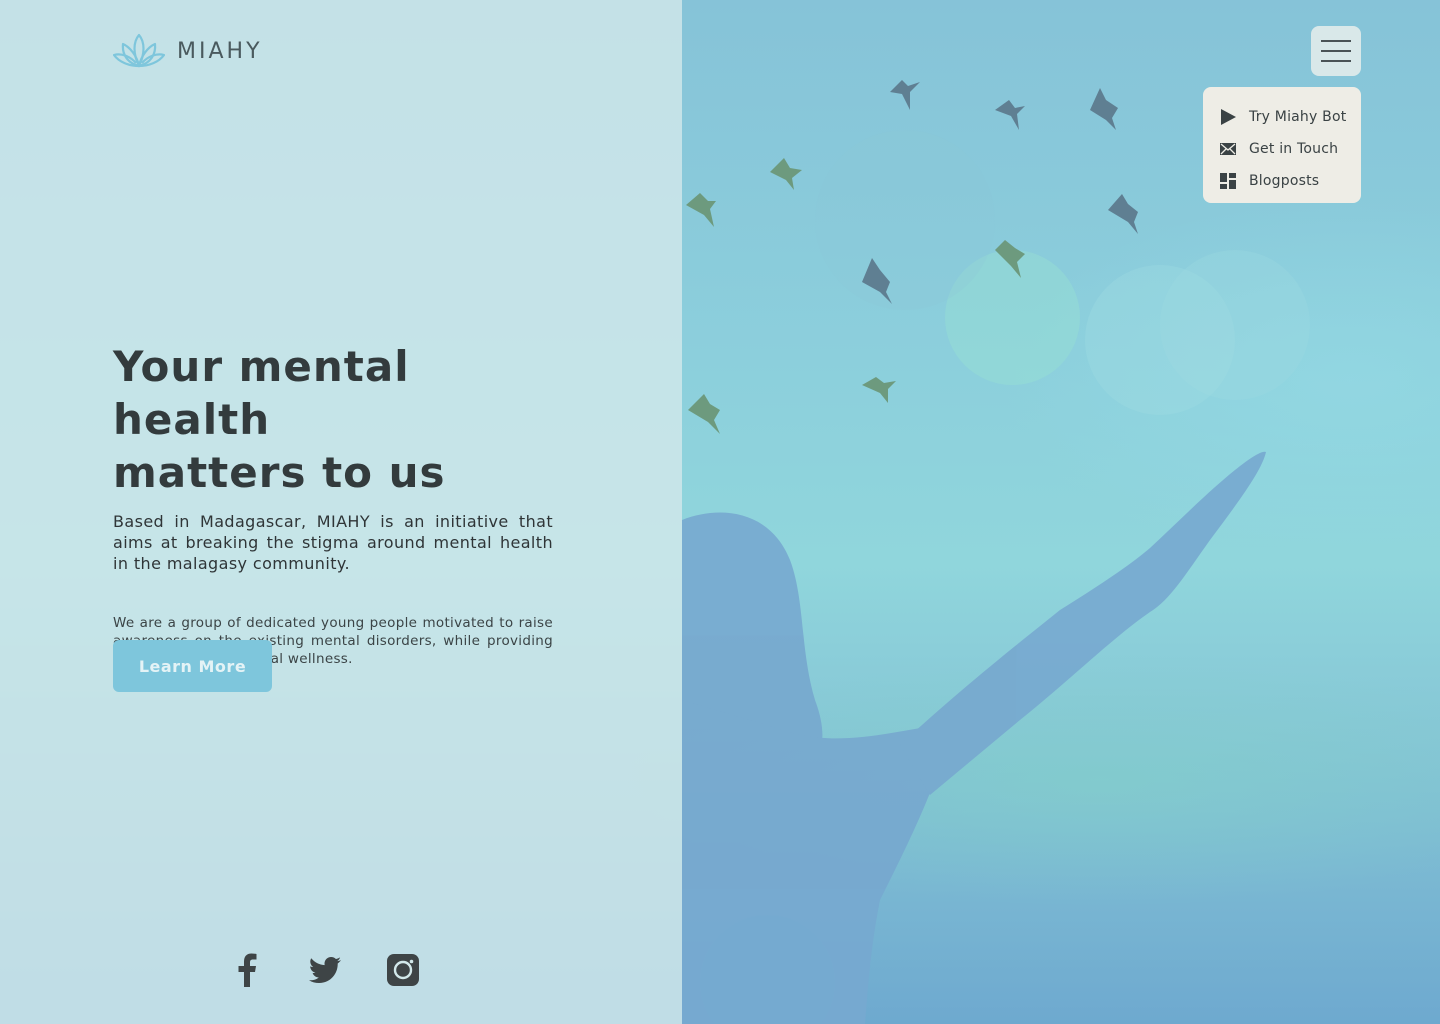  Describe the element at coordinates (1294, 149) in the screenshot. I see `menu-item-label: Get in Touch` at that location.